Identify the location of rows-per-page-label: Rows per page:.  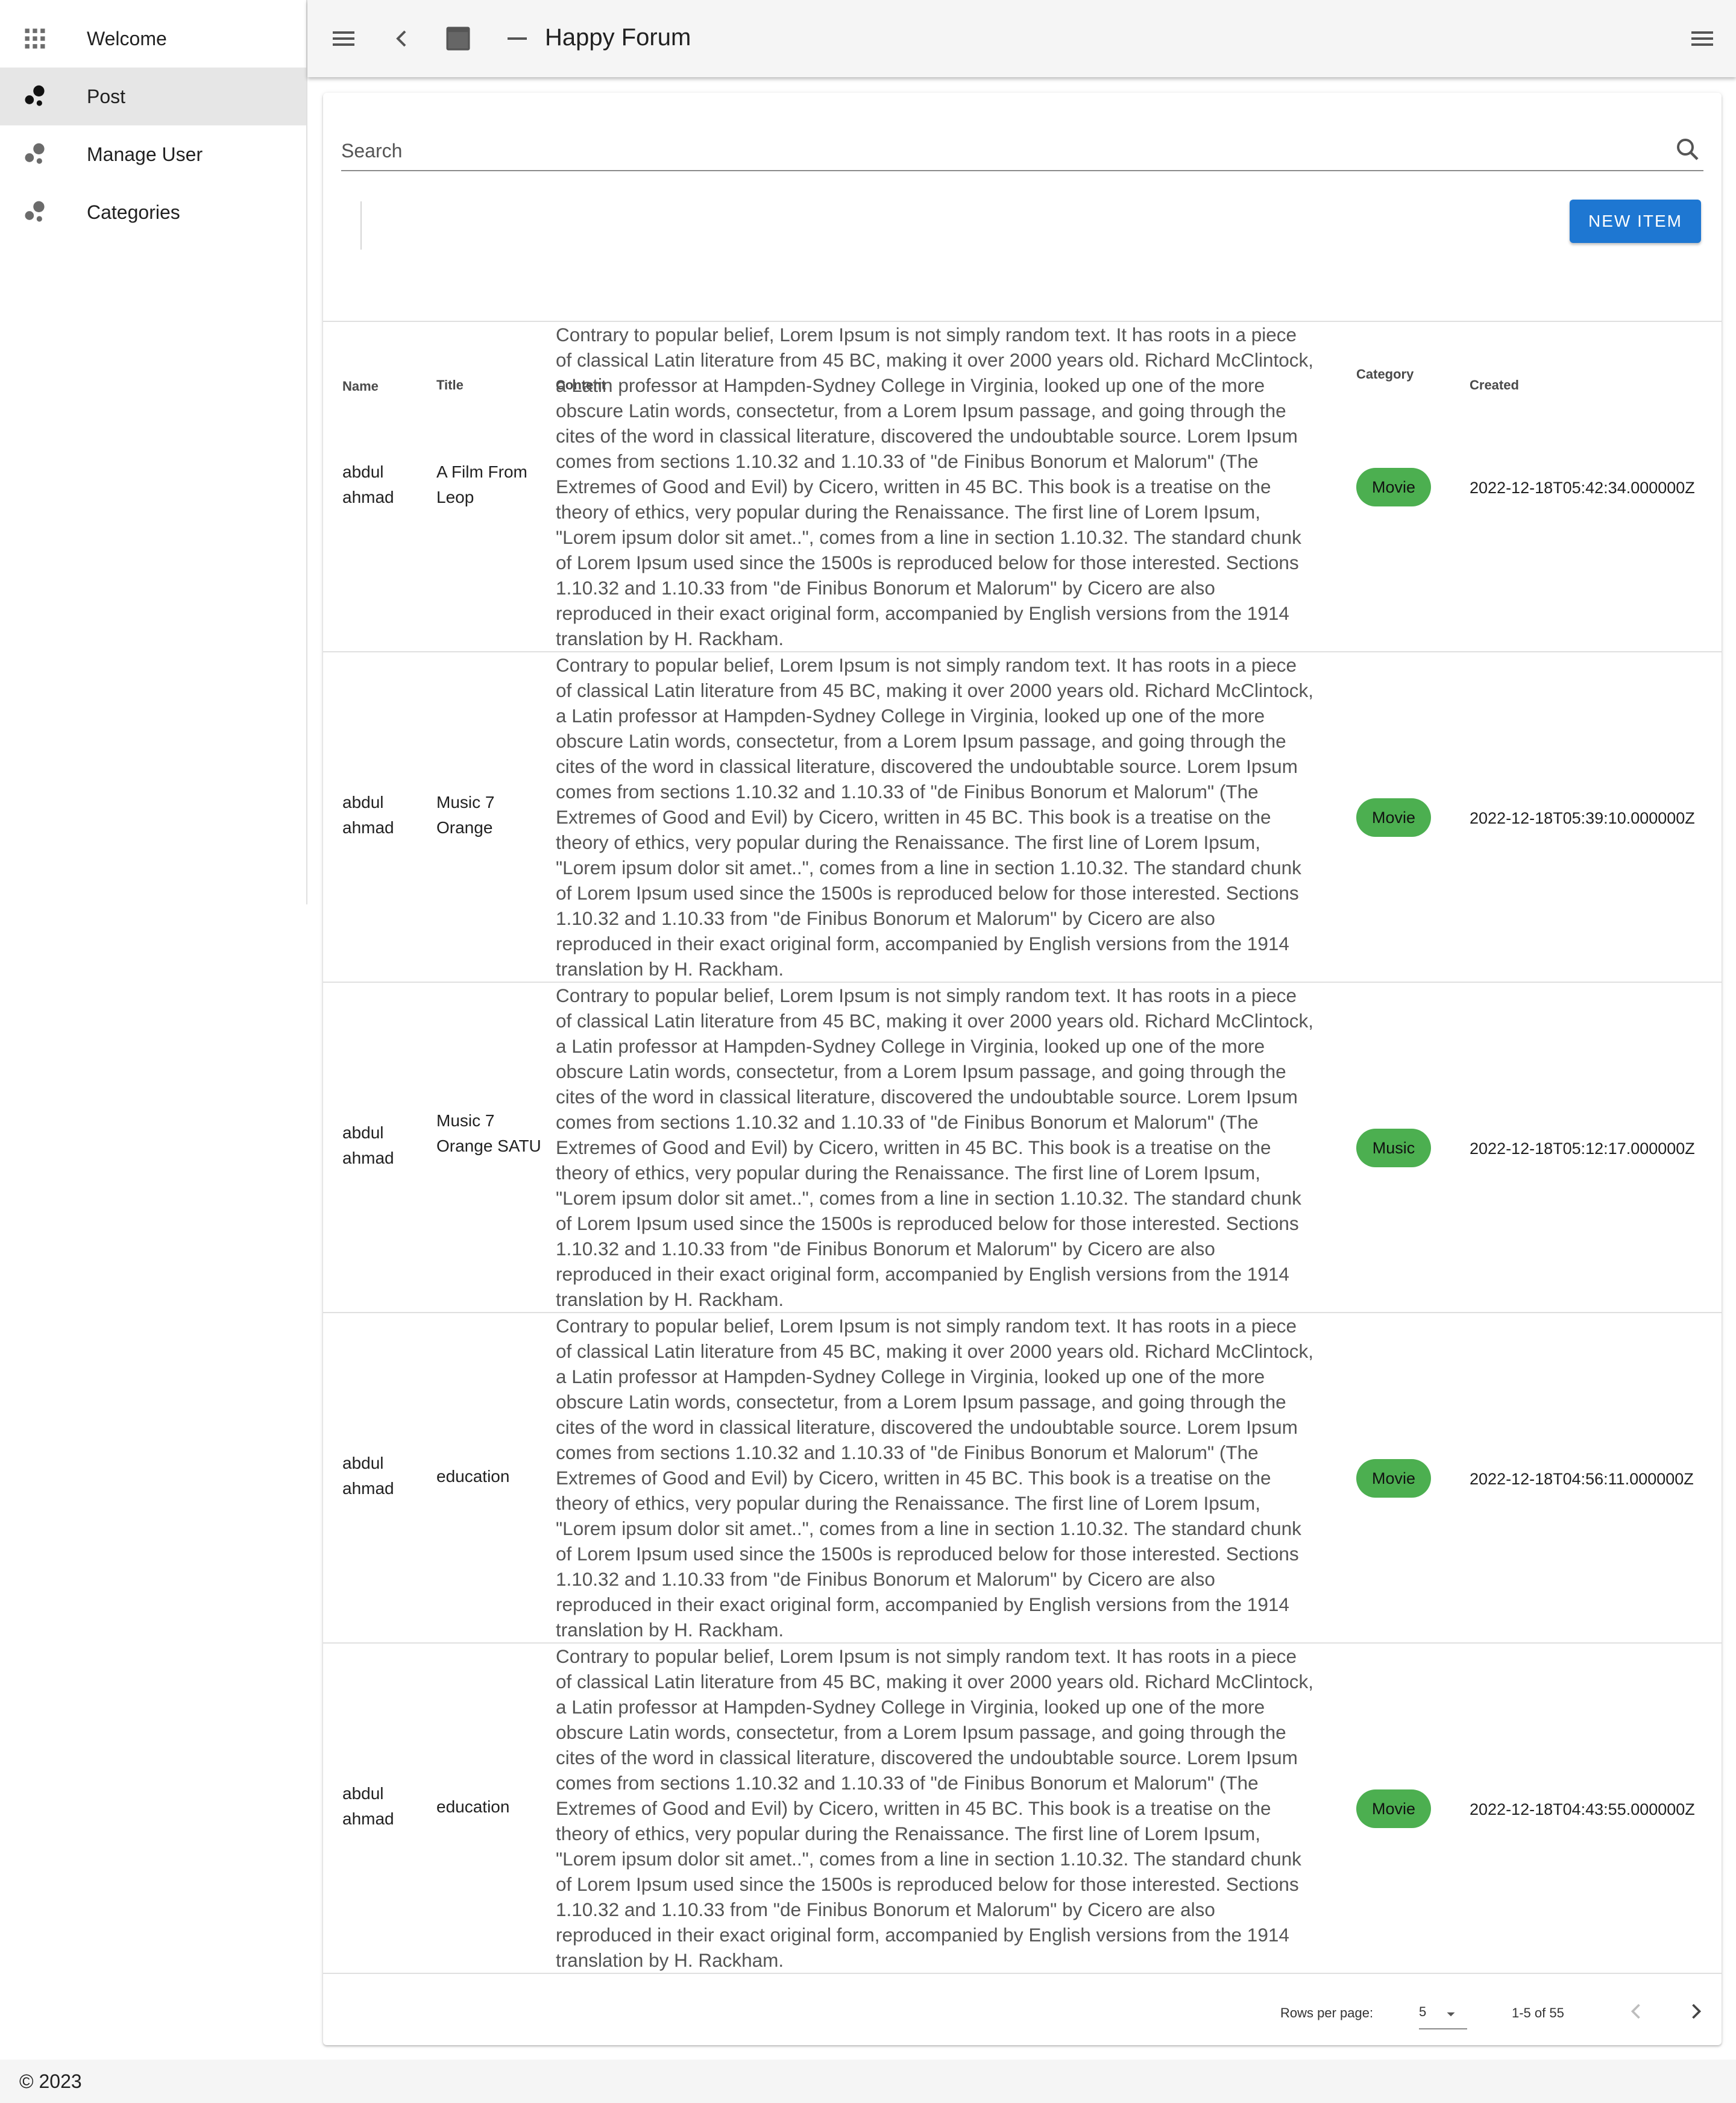
(1327, 2012).